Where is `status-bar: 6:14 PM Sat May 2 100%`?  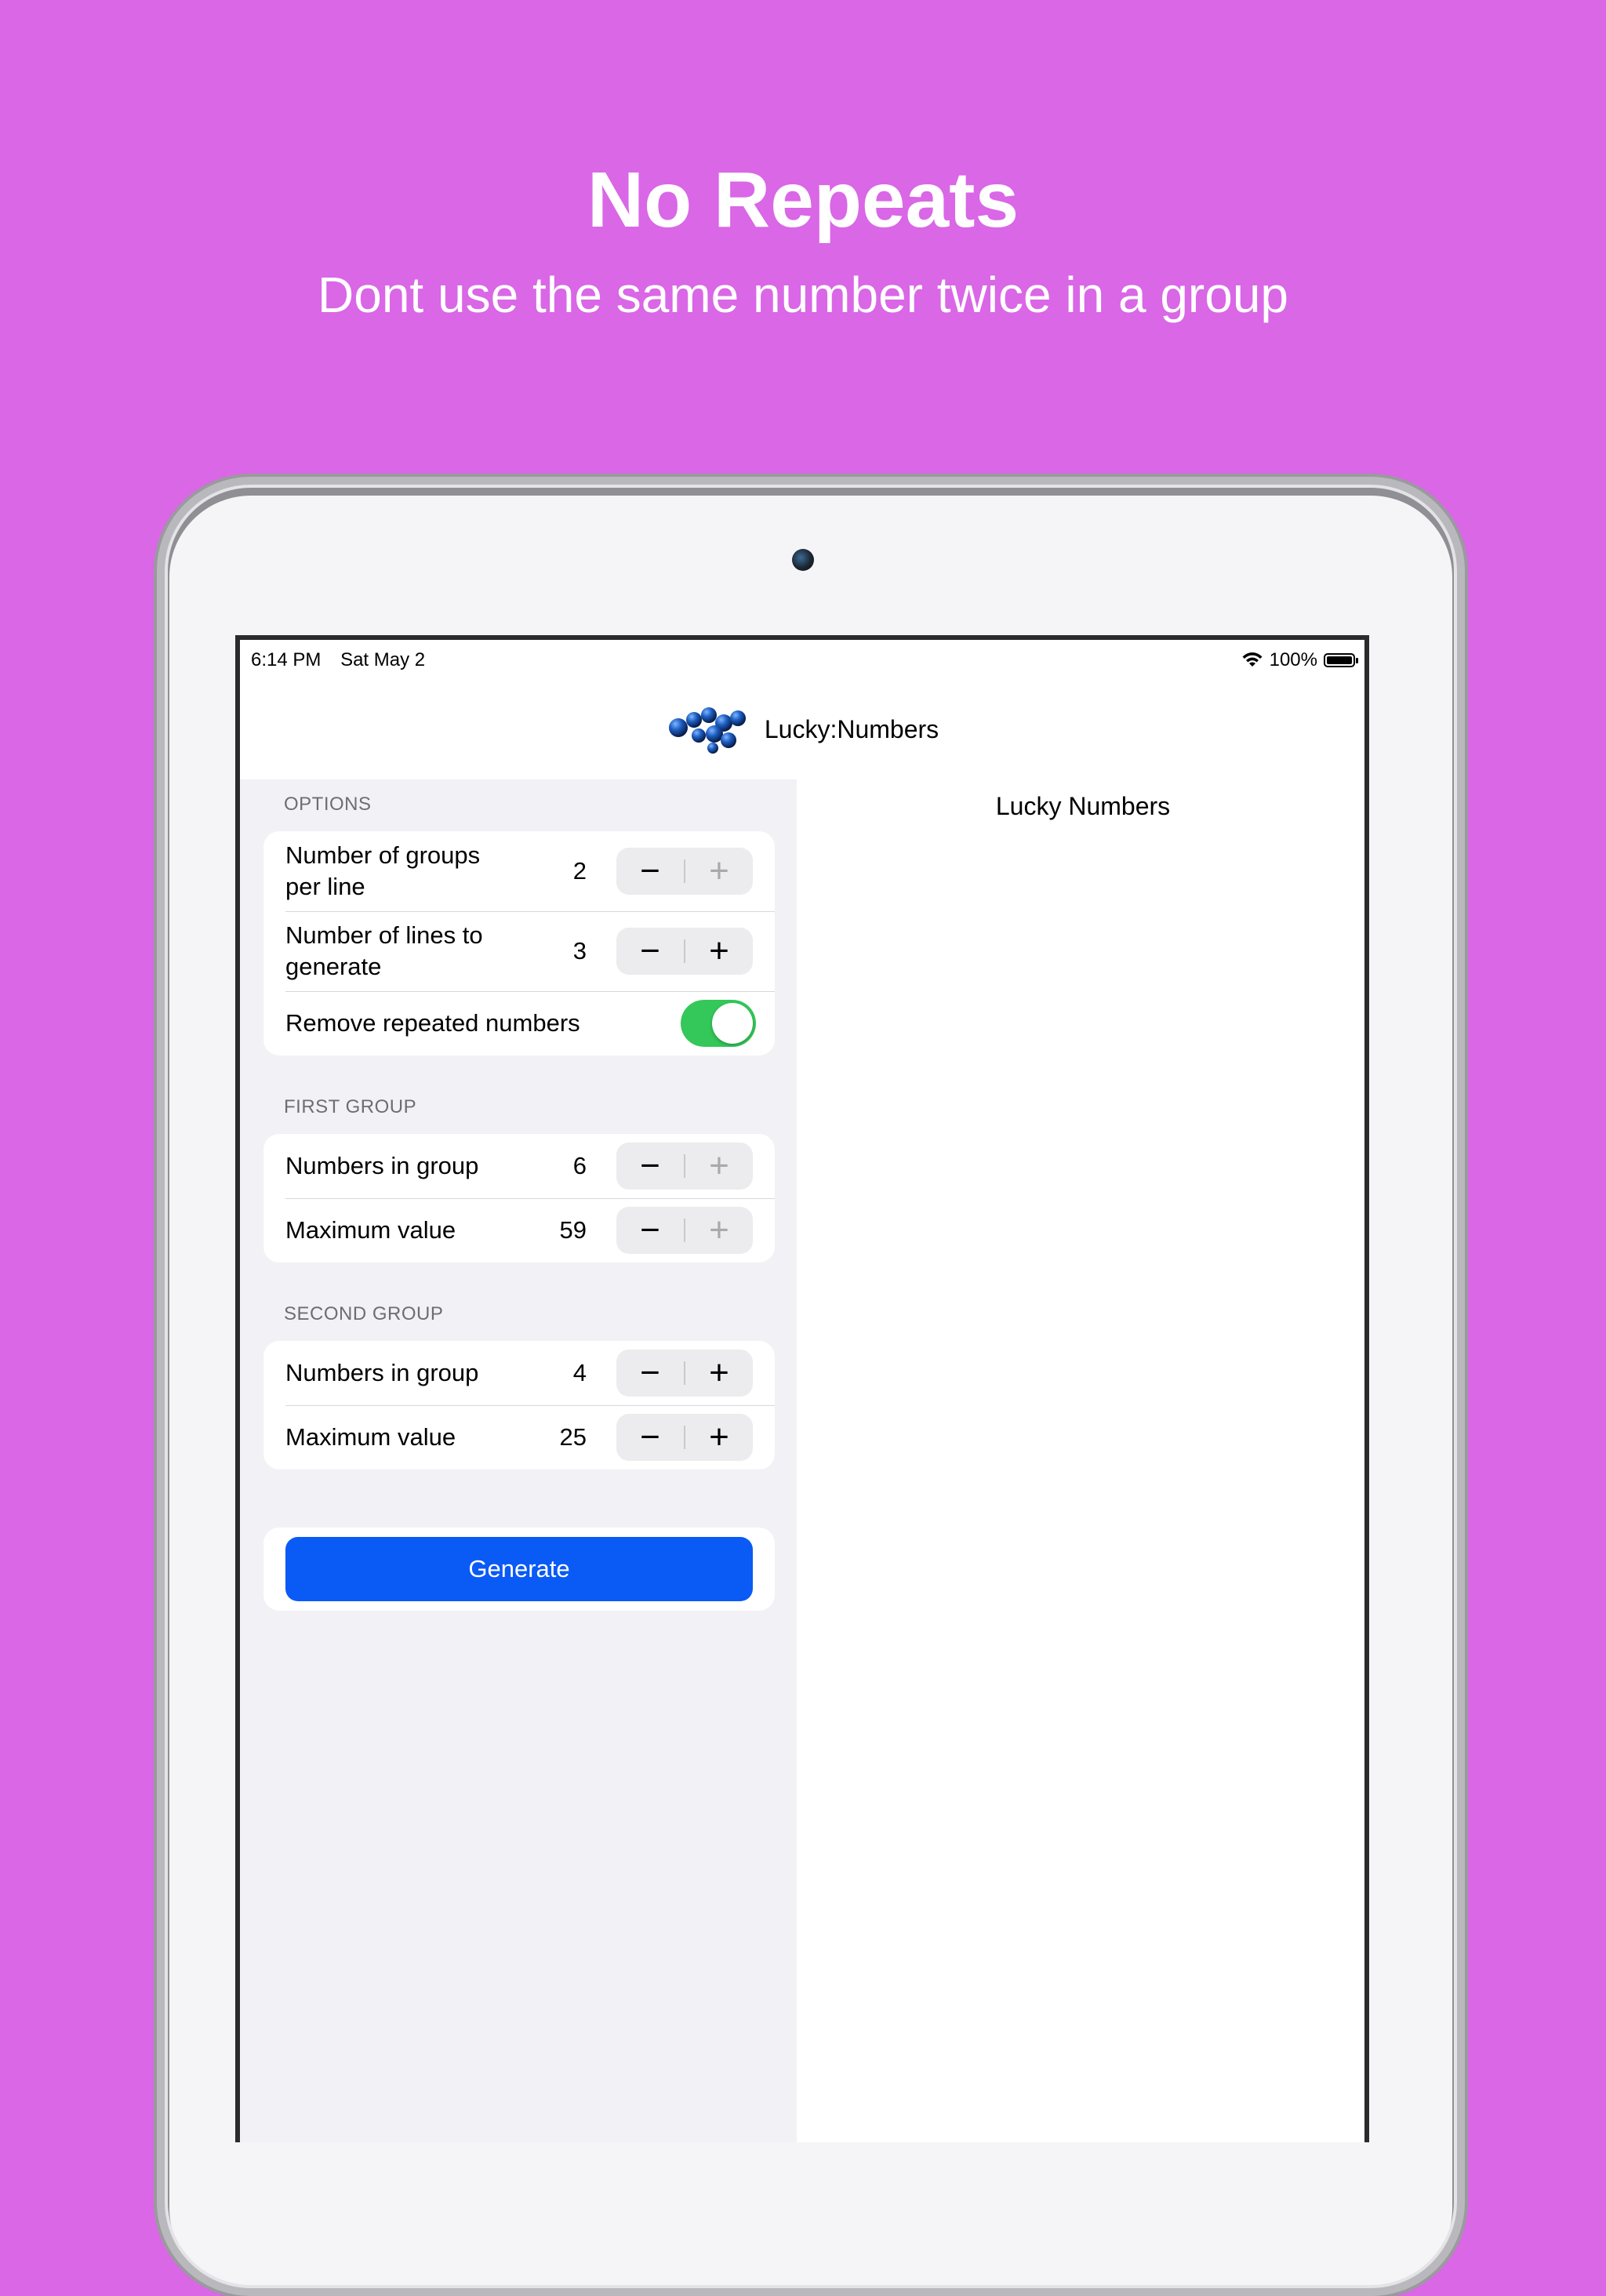
status-bar: 6:14 PM Sat May 2 100% is located at coordinates (802, 657).